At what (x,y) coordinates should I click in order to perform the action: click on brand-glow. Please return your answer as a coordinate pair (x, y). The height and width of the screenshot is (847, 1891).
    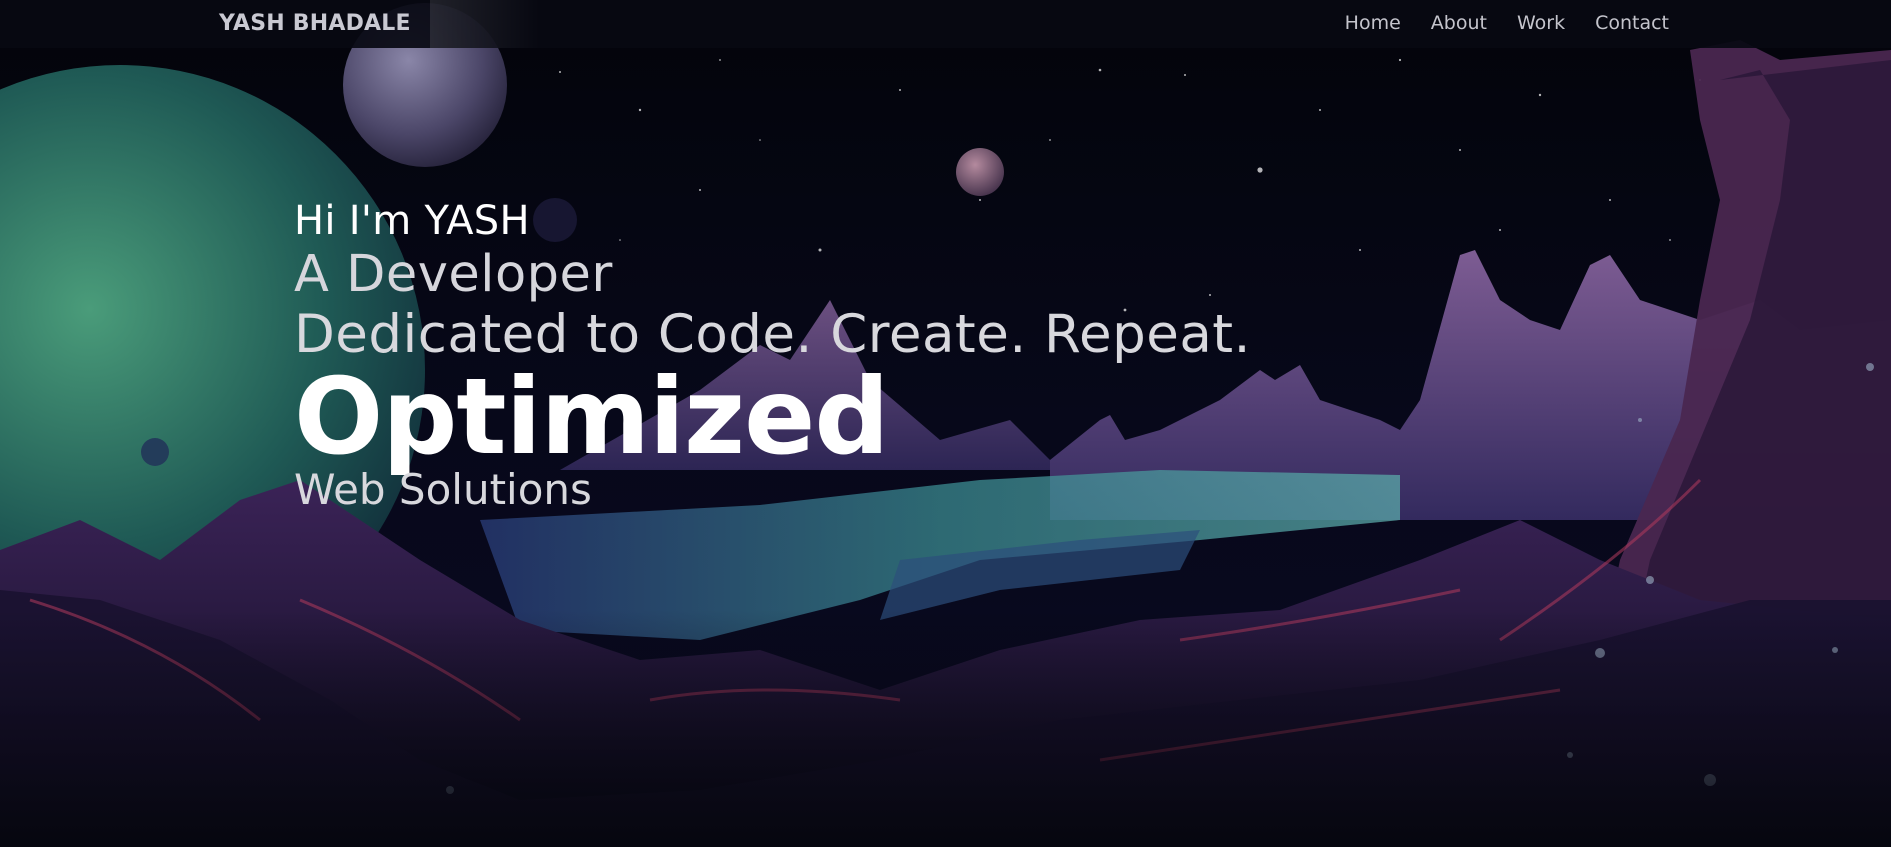
    Looking at the image, I should click on (485, 24).